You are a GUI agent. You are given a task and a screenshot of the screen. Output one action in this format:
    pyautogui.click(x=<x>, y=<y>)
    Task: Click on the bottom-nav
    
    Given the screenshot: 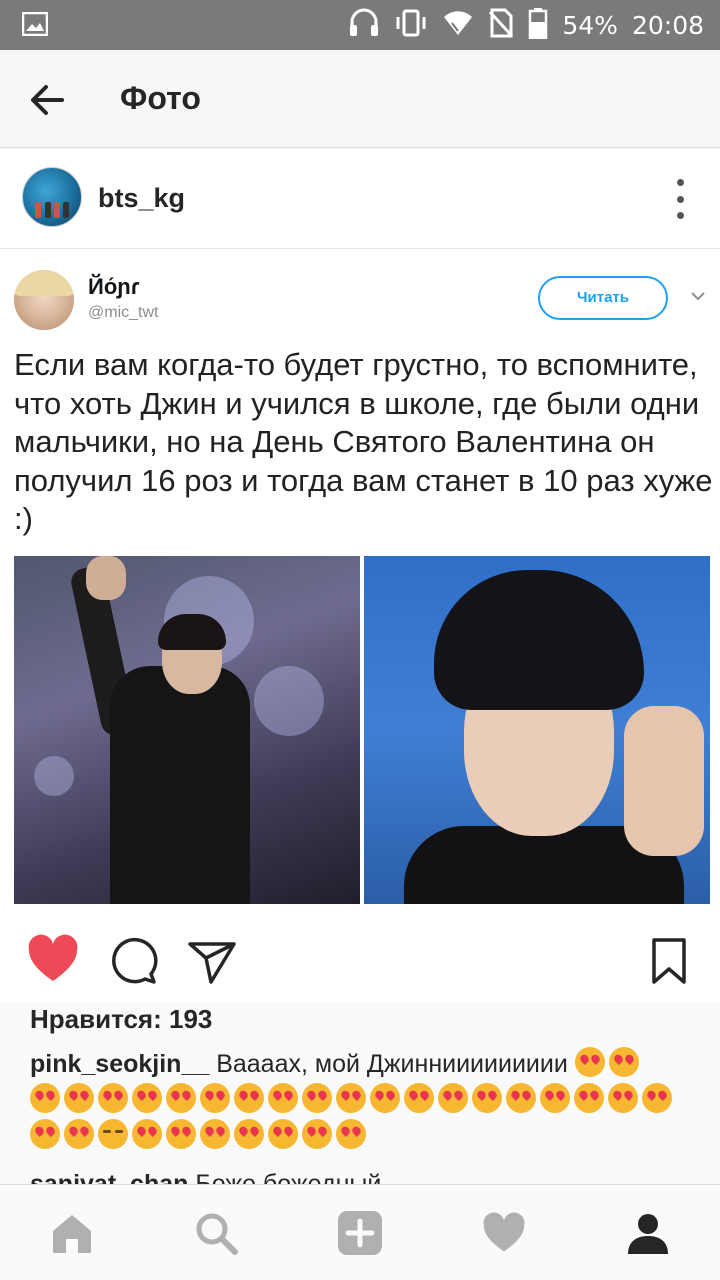 What is the action you would take?
    pyautogui.click(x=360, y=1232)
    